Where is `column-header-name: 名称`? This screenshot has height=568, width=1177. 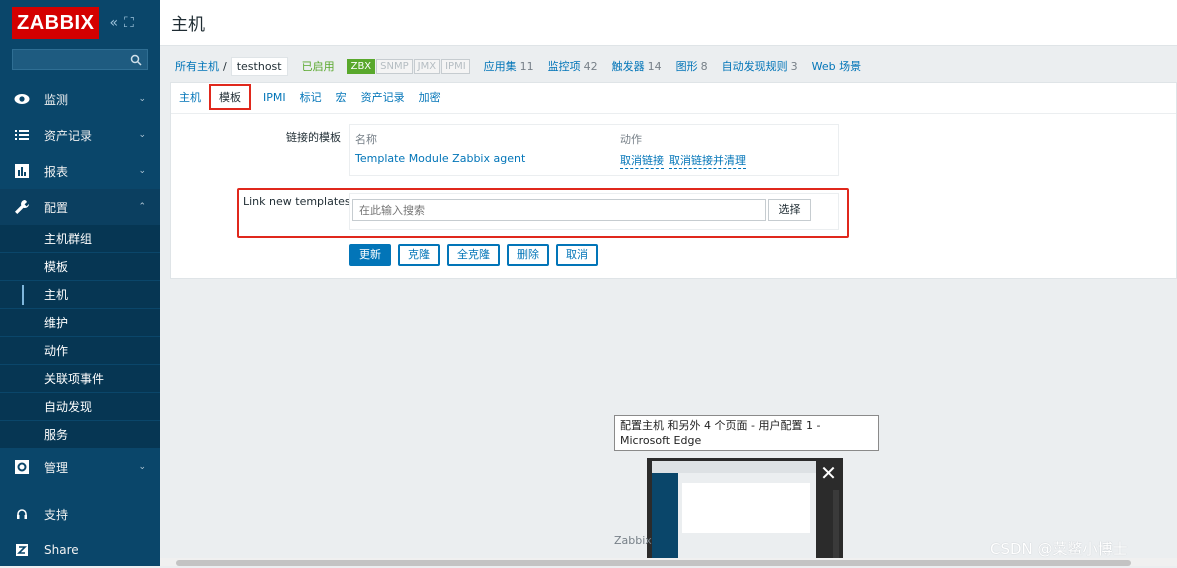 column-header-name: 名称 is located at coordinates (366, 139).